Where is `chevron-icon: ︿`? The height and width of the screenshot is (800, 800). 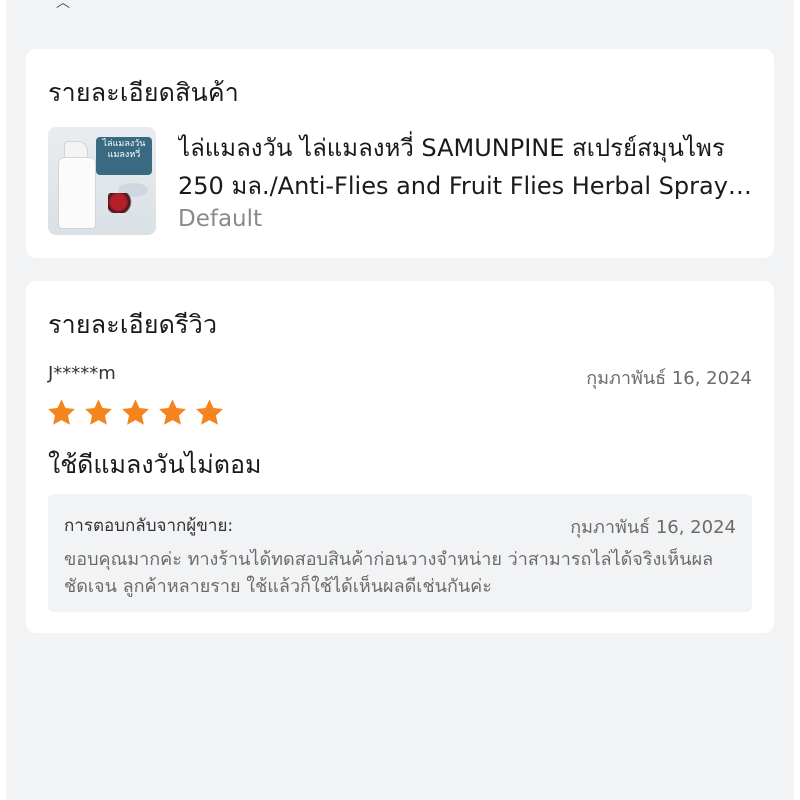 chevron-icon: ︿ is located at coordinates (63, 5).